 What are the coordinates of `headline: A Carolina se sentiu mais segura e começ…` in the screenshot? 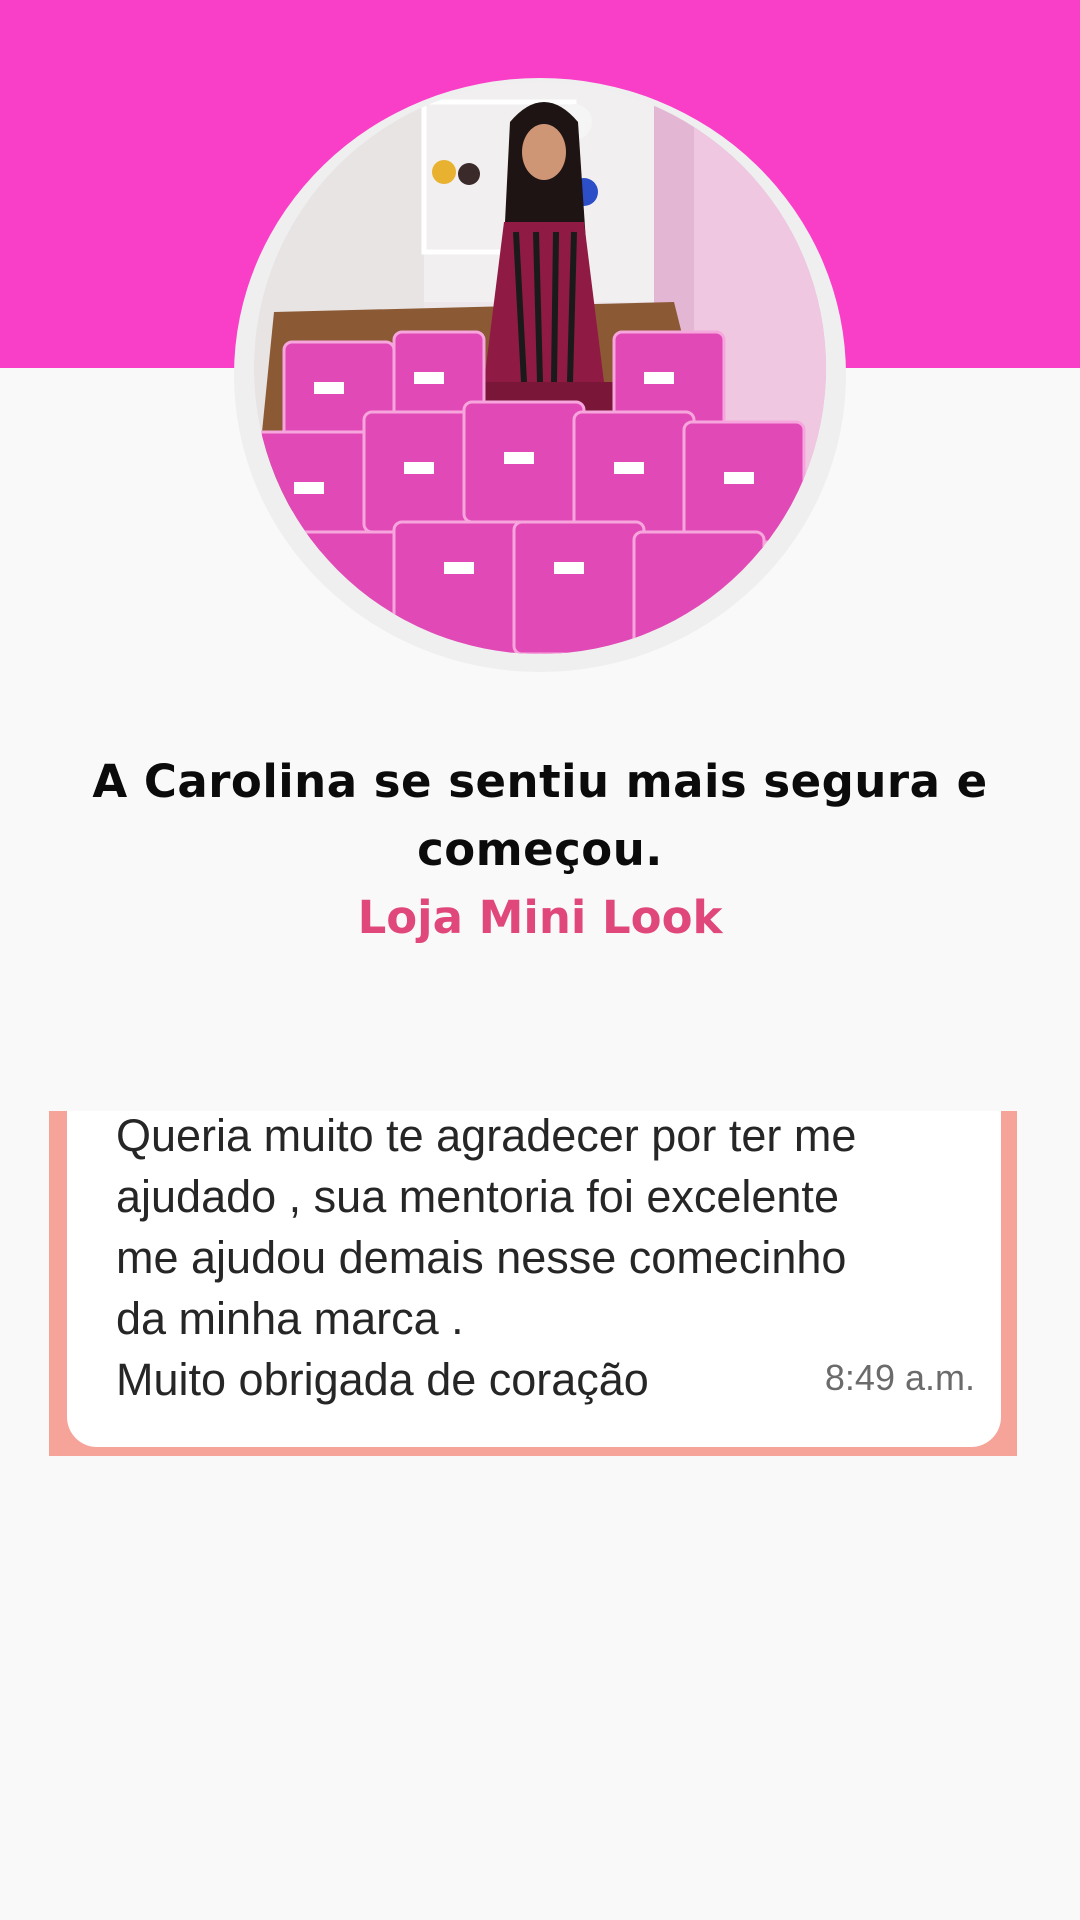 It's located at (540, 815).